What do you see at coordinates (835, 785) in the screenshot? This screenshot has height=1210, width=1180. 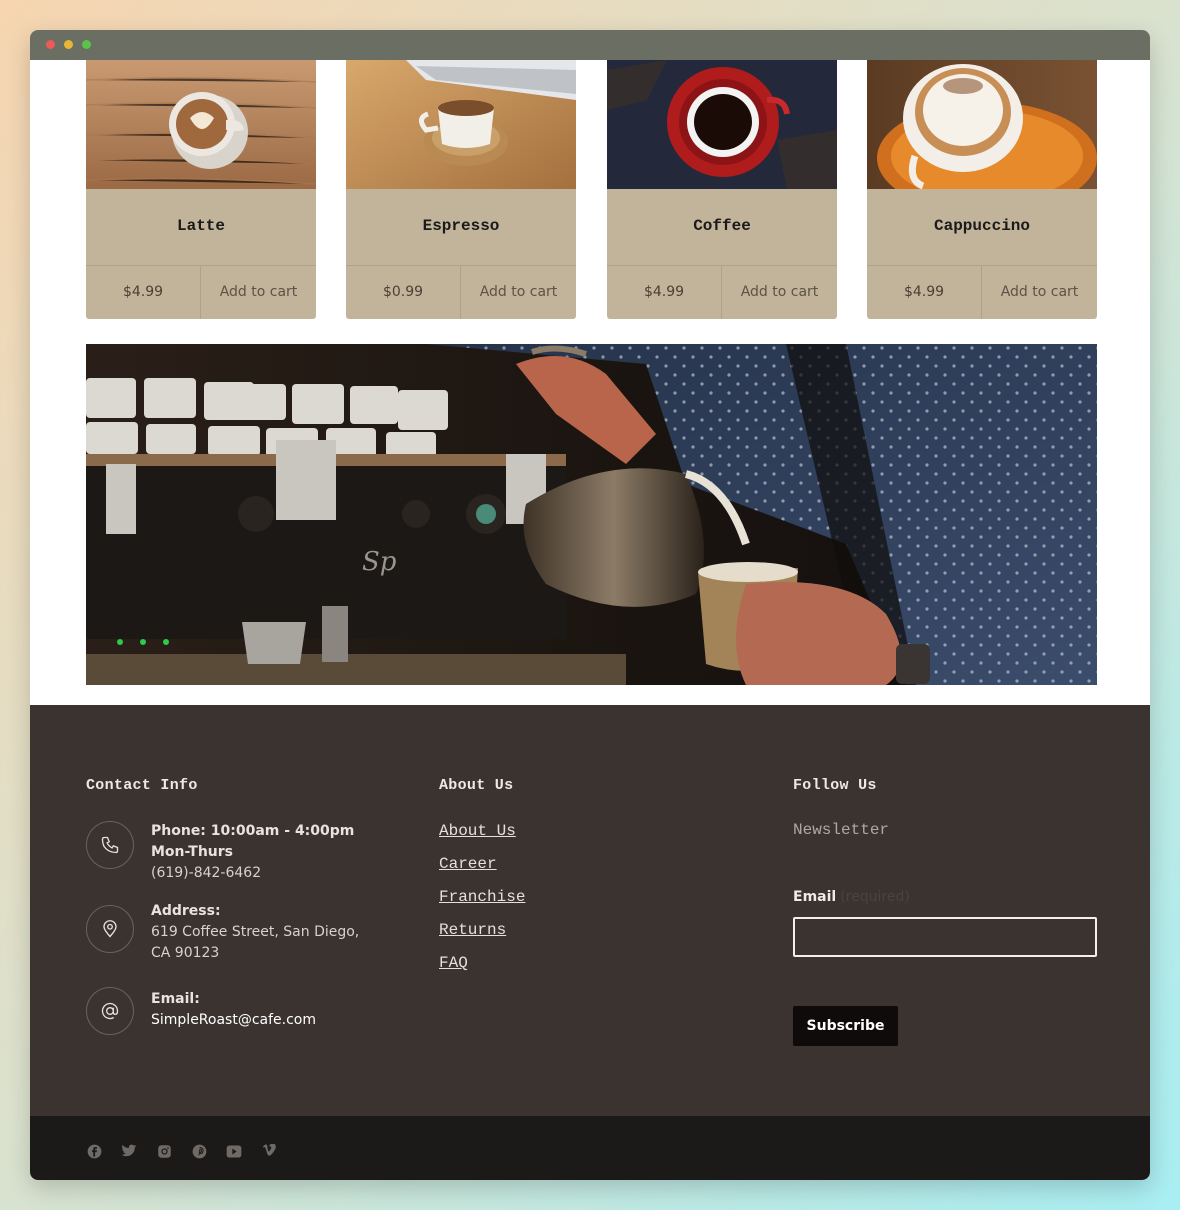 I see `follow-heading: Follow Us` at bounding box center [835, 785].